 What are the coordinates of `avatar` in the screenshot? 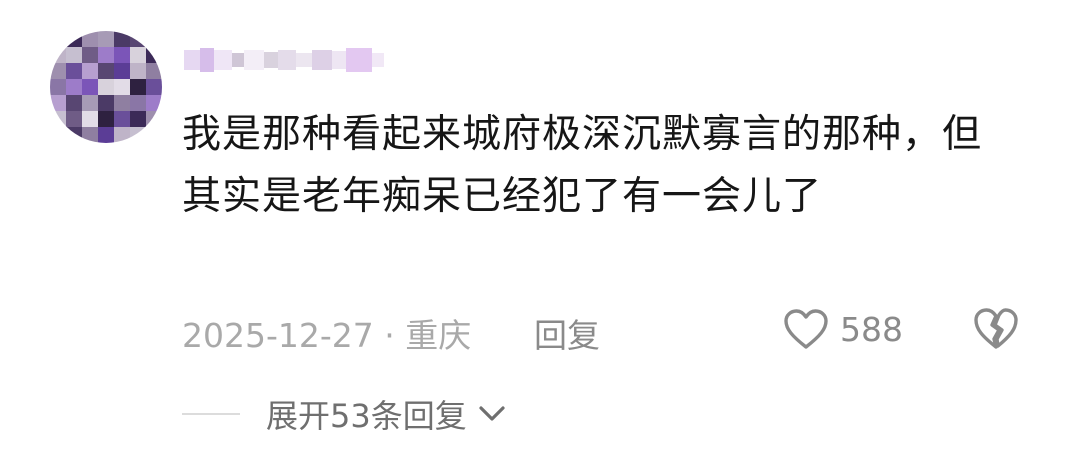 It's located at (106, 87).